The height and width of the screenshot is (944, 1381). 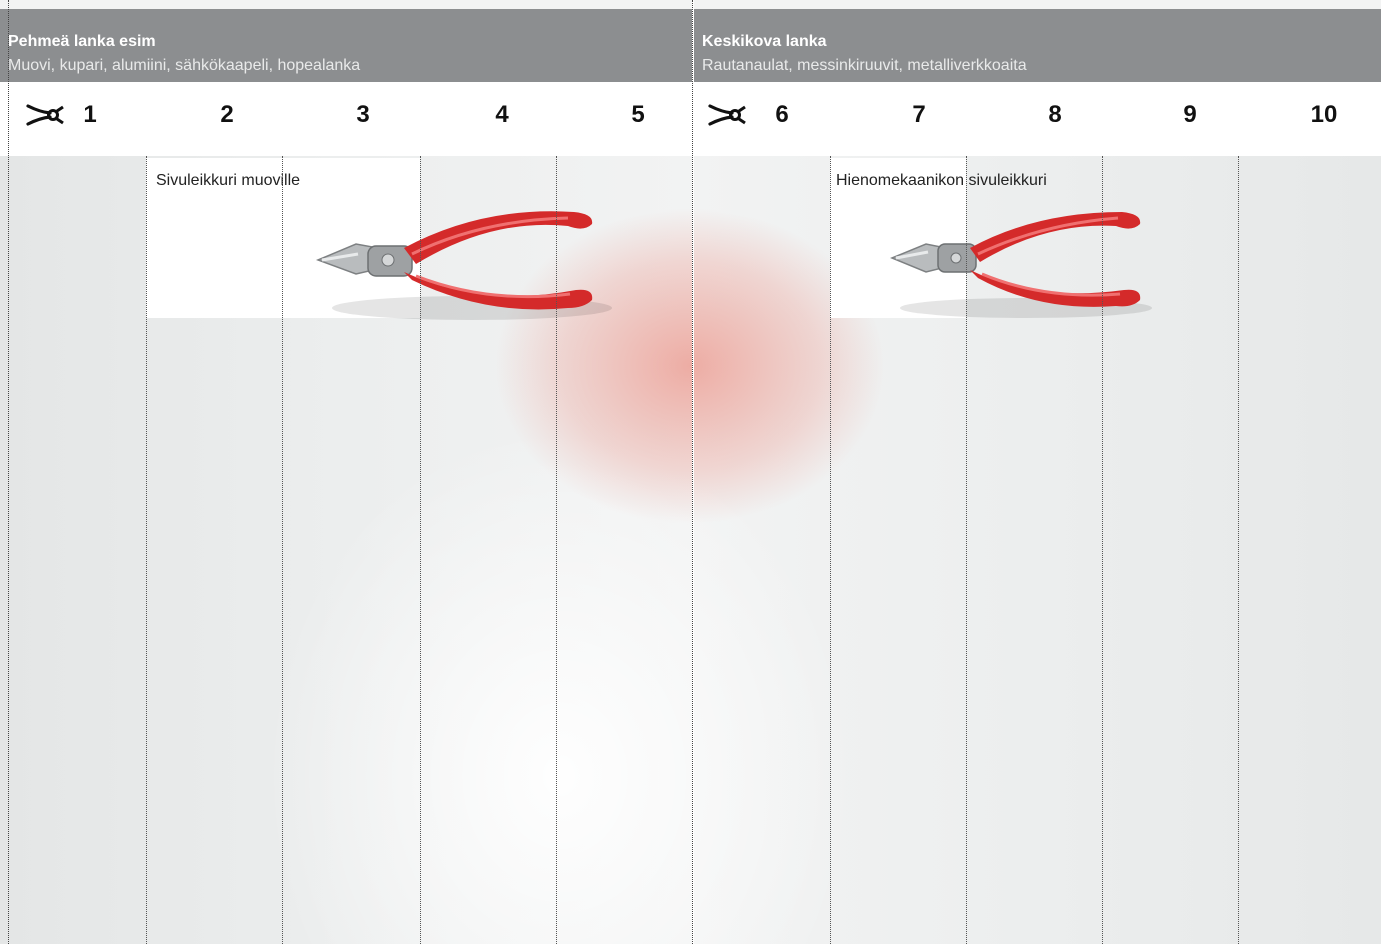 What do you see at coordinates (227, 114) in the screenshot?
I see `scale-number-2: 2` at bounding box center [227, 114].